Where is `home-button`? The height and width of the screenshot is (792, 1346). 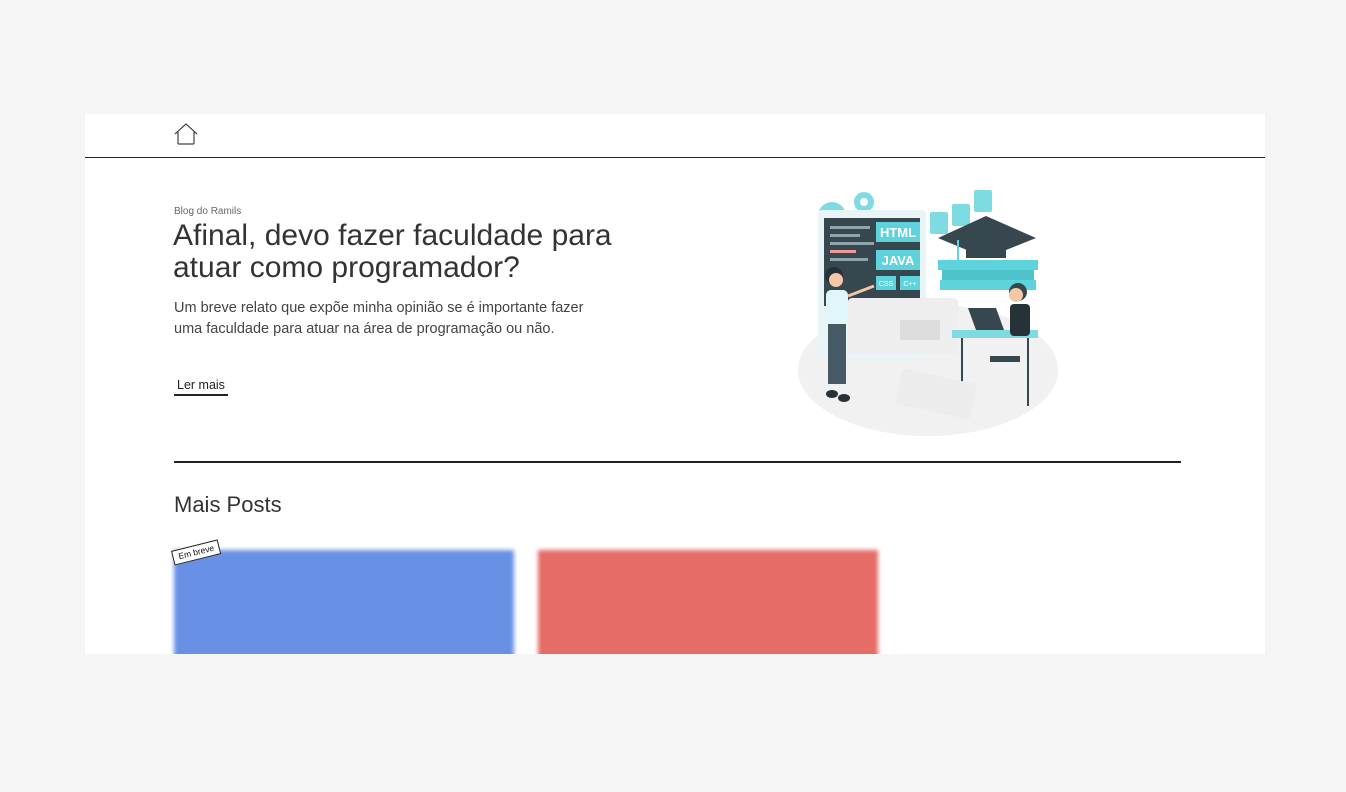 home-button is located at coordinates (186, 134).